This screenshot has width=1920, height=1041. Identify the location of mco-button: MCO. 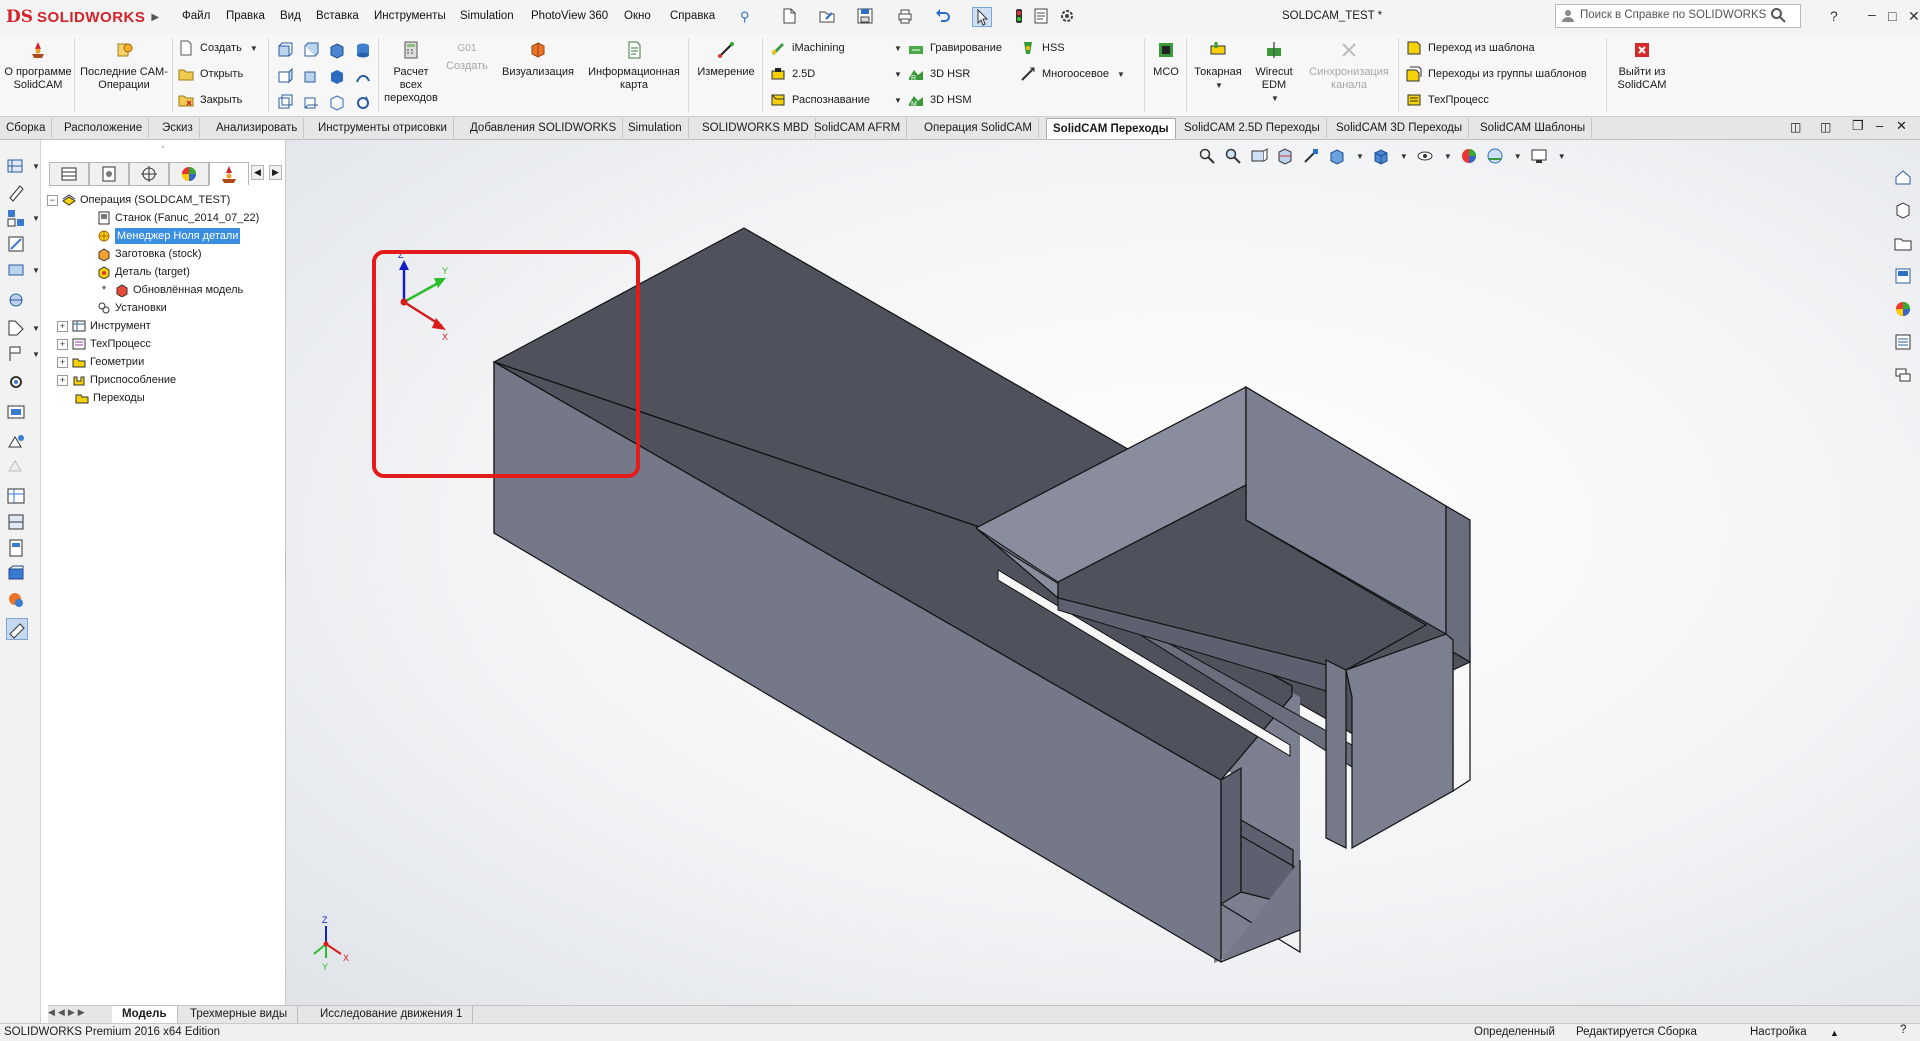
(1166, 58).